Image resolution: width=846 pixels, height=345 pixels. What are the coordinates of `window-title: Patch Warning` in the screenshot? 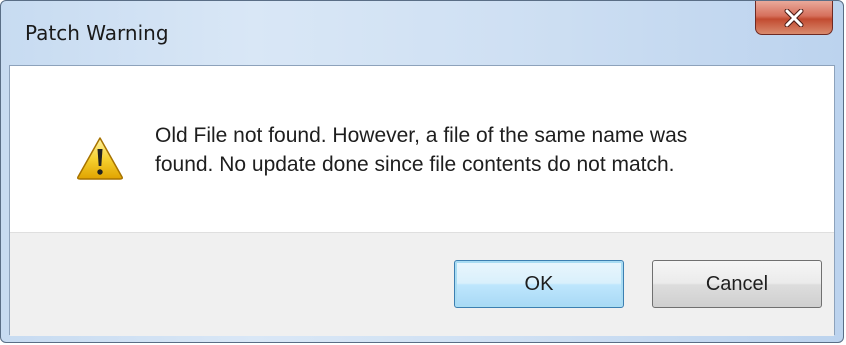 It's located at (97, 33).